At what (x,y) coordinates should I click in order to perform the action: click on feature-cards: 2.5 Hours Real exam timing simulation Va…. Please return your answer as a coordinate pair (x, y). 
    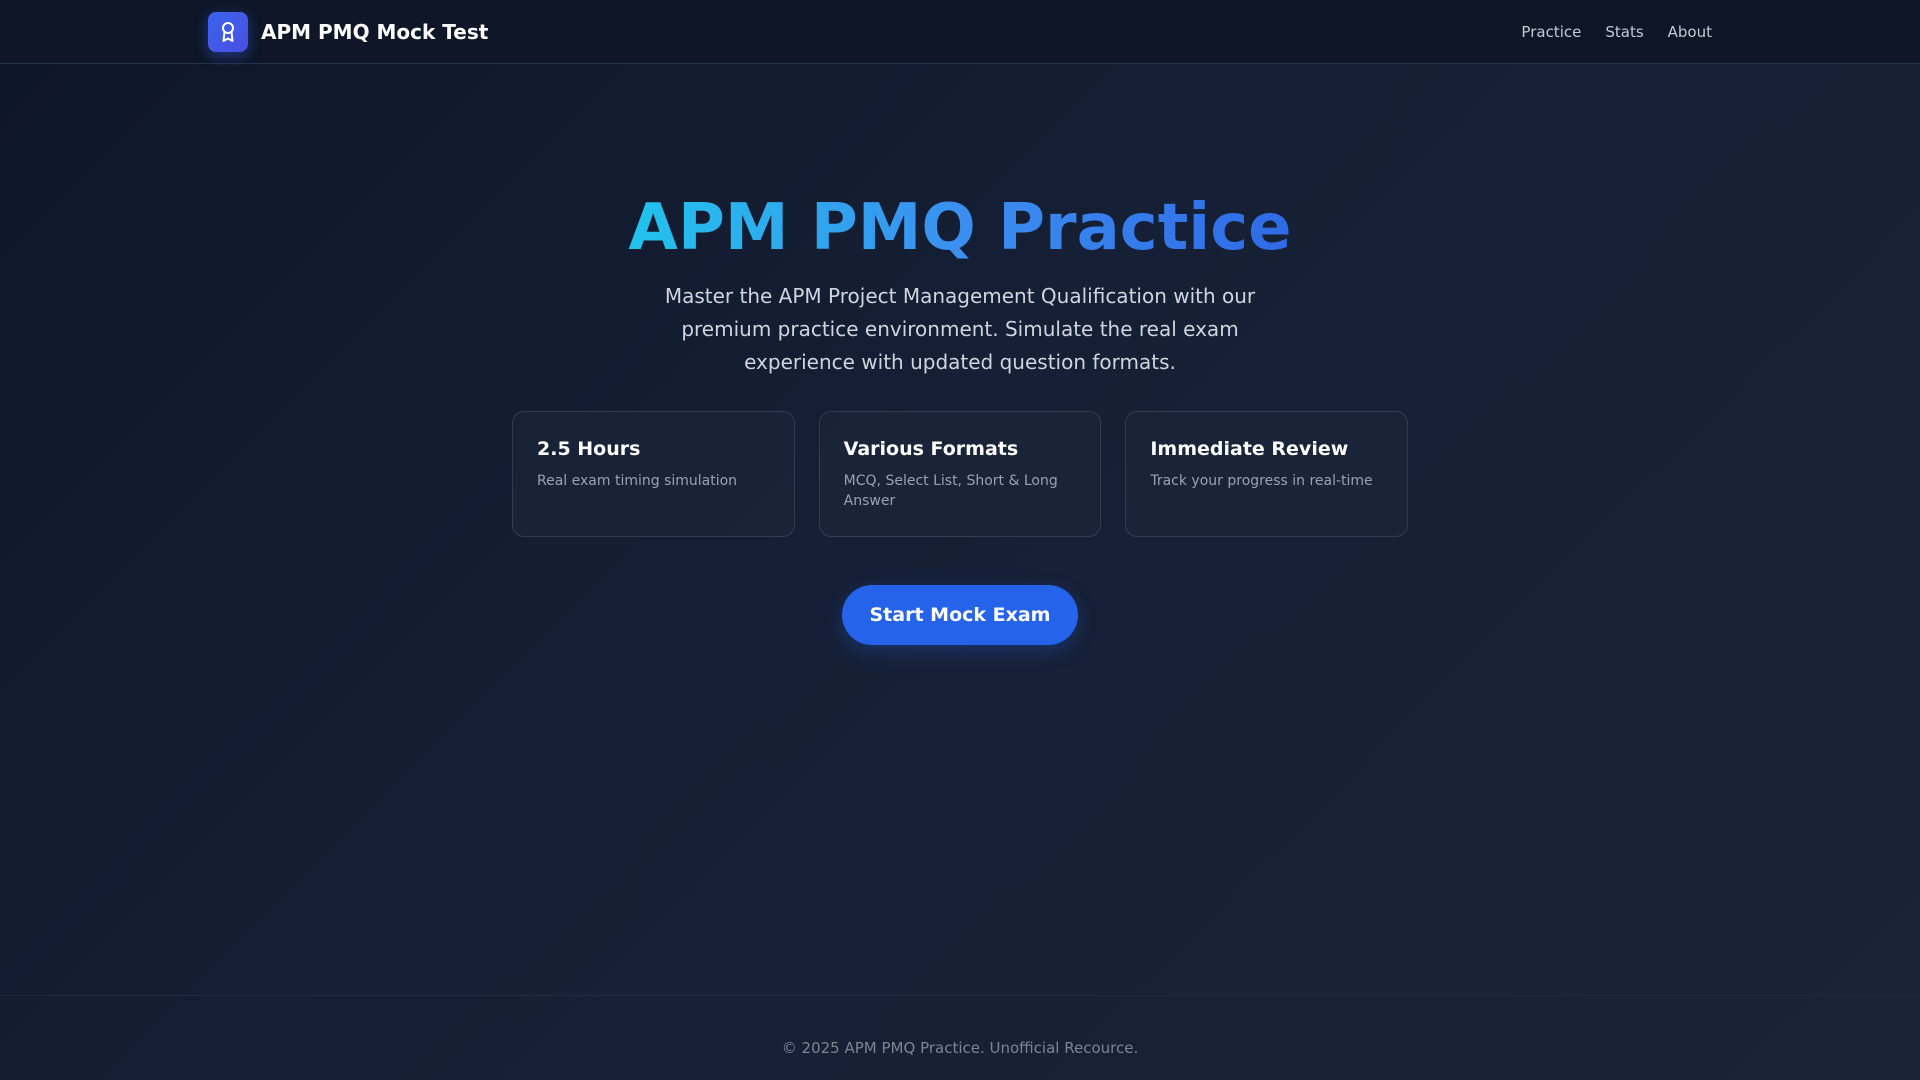
    Looking at the image, I should click on (960, 474).